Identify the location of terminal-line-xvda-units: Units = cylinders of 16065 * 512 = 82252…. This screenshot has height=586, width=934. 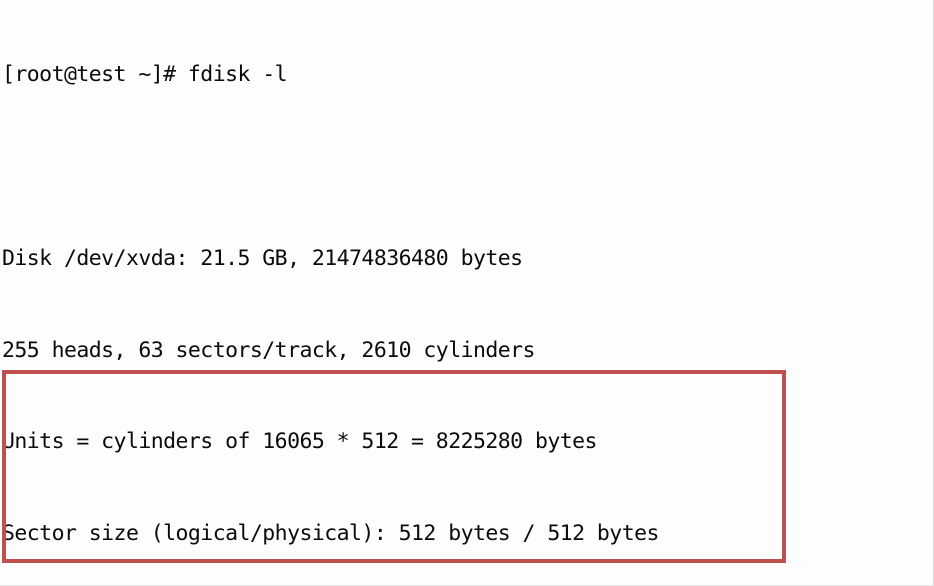
(299, 442).